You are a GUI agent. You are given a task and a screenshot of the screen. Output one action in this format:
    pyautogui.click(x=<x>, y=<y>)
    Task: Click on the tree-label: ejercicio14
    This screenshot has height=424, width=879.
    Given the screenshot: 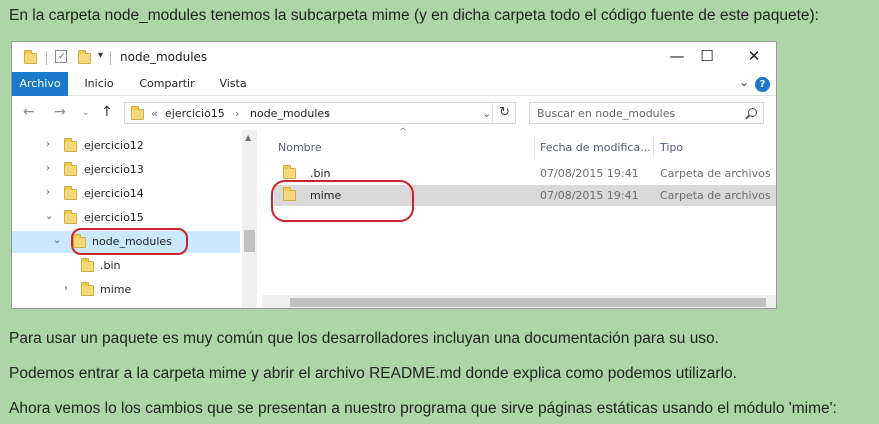 What is the action you would take?
    pyautogui.click(x=114, y=193)
    